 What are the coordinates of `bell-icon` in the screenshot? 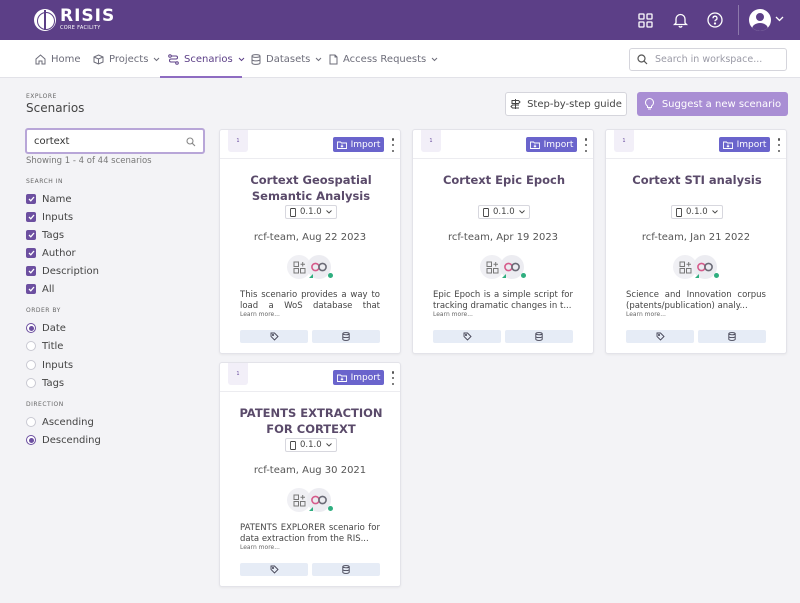 It's located at (680, 20).